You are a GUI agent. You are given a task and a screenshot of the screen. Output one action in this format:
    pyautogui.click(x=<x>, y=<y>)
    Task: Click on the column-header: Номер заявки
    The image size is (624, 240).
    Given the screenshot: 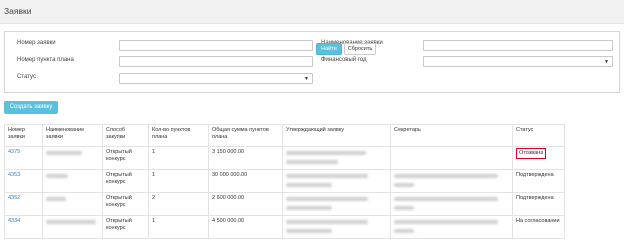 What is the action you would take?
    pyautogui.click(x=23, y=135)
    